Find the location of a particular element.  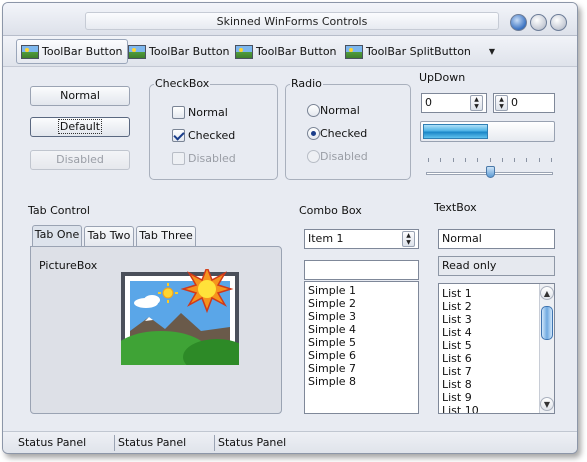

checkbox-checked-label: Checked is located at coordinates (212, 135).